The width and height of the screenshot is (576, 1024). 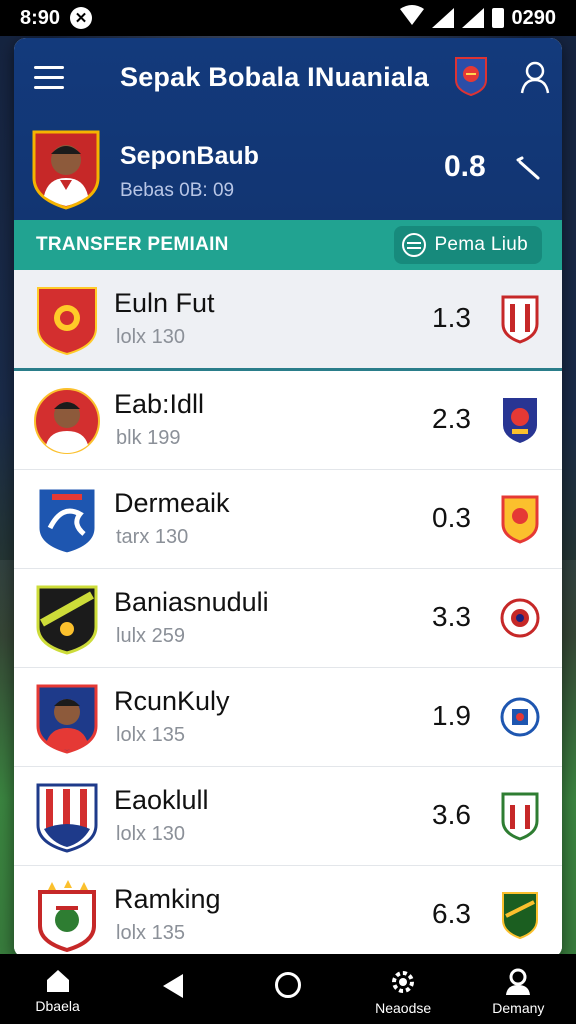 What do you see at coordinates (288, 717) in the screenshot?
I see `list-item: RcunKuly lolx 135 1.9` at bounding box center [288, 717].